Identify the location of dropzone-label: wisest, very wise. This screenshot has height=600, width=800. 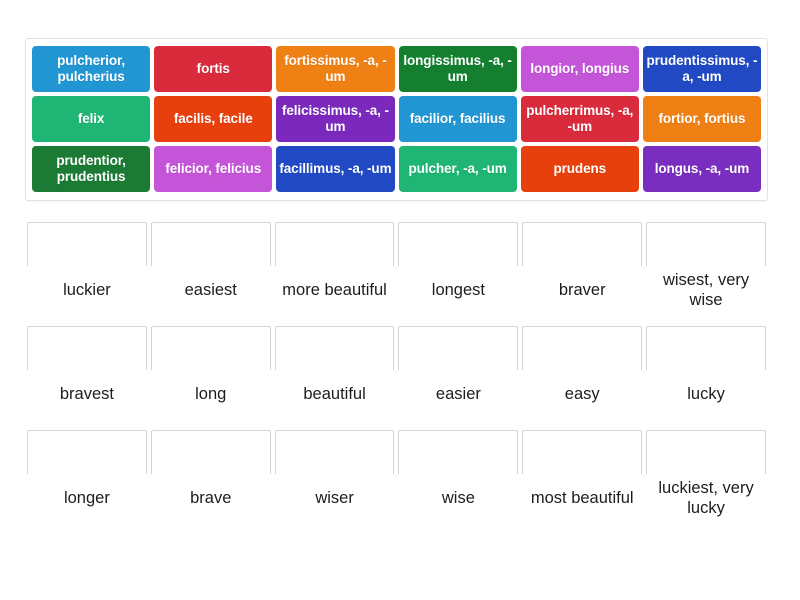
(706, 290).